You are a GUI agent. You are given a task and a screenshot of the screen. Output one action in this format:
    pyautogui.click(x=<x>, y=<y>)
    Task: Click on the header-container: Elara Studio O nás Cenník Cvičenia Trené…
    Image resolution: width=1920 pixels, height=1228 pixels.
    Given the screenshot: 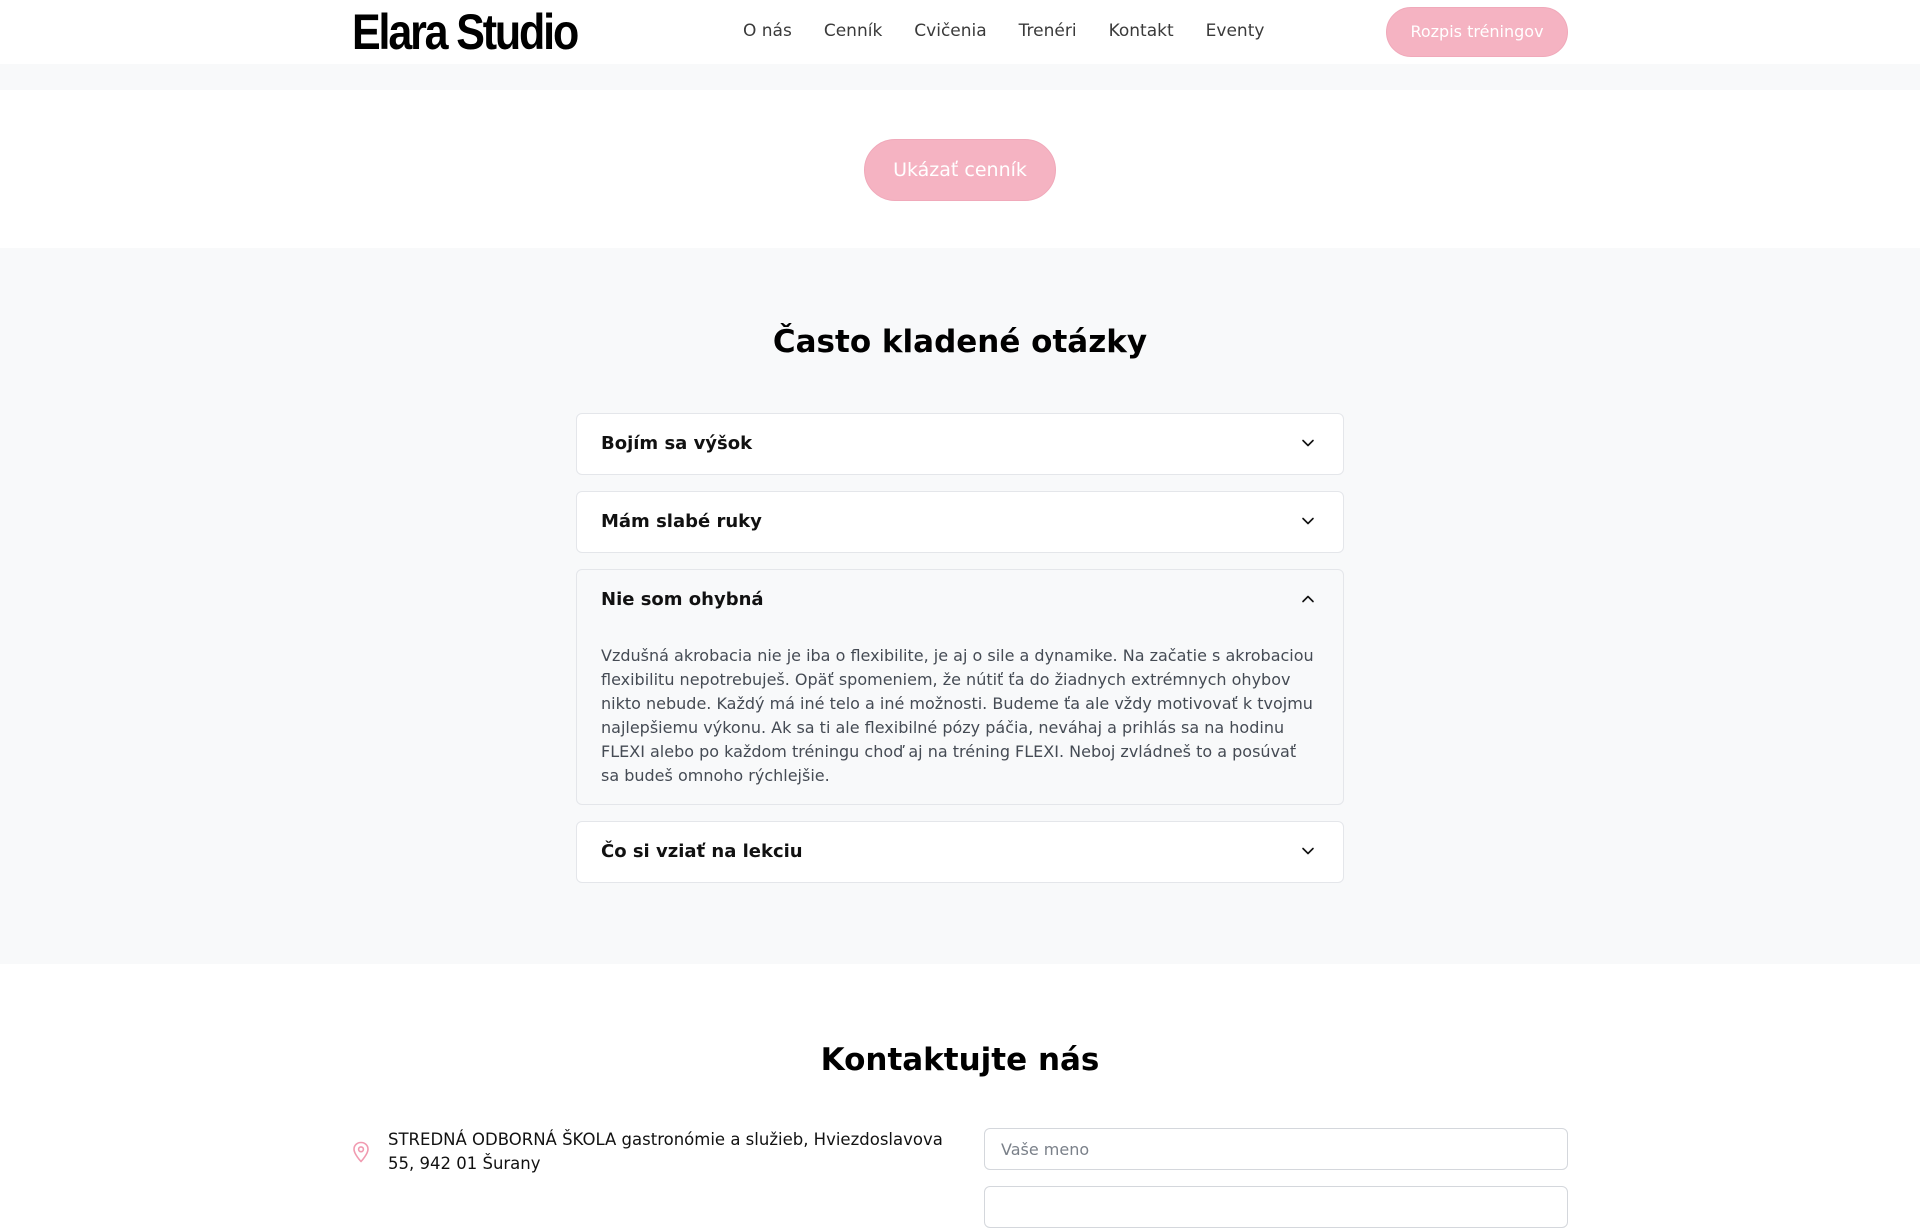 What is the action you would take?
    pyautogui.click(x=960, y=32)
    